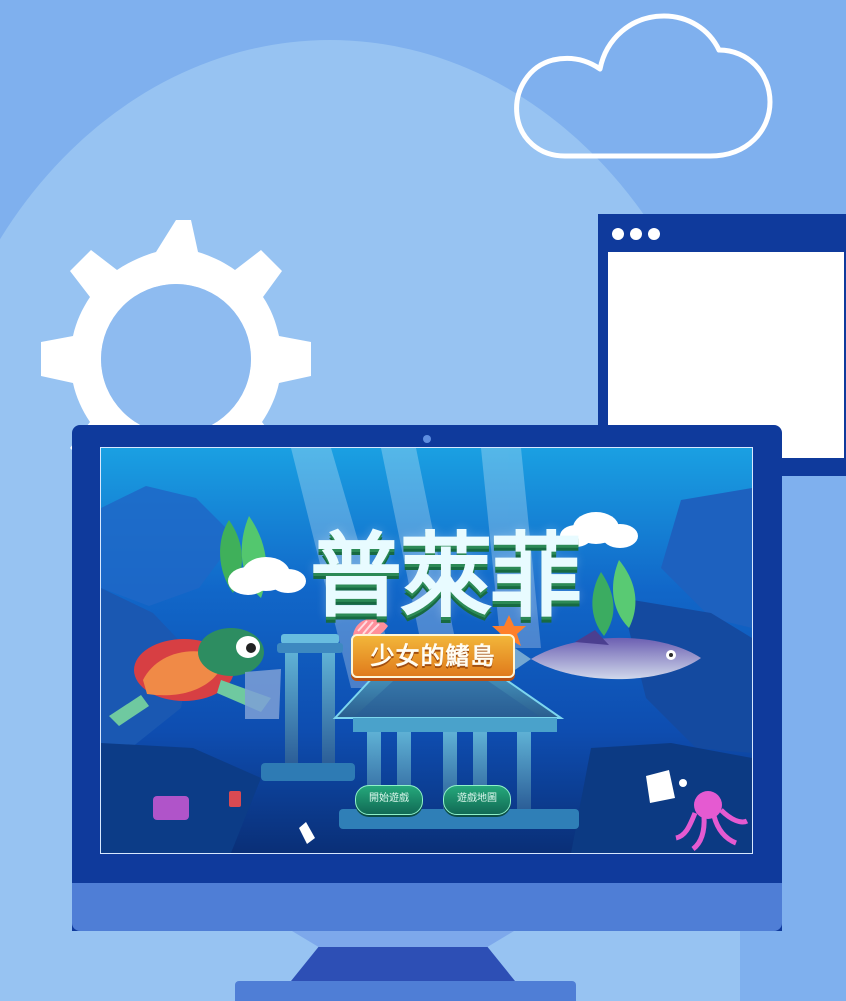  What do you see at coordinates (433, 800) in the screenshot?
I see `game-action-buttons: 開始遊戲 遊戲地圖` at bounding box center [433, 800].